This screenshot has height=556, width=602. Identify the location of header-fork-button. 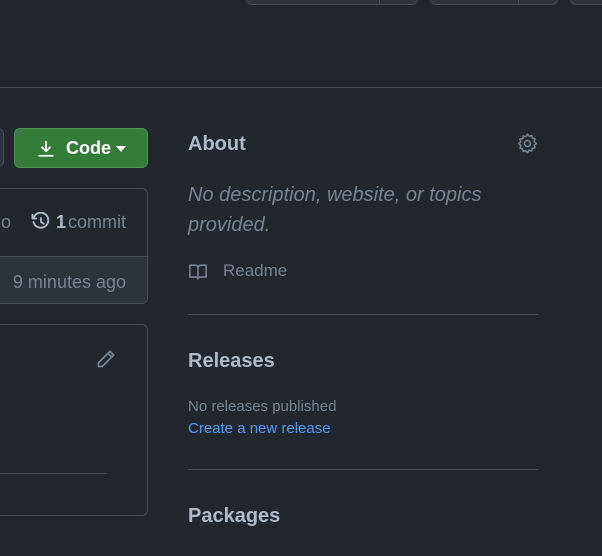
(494, 2).